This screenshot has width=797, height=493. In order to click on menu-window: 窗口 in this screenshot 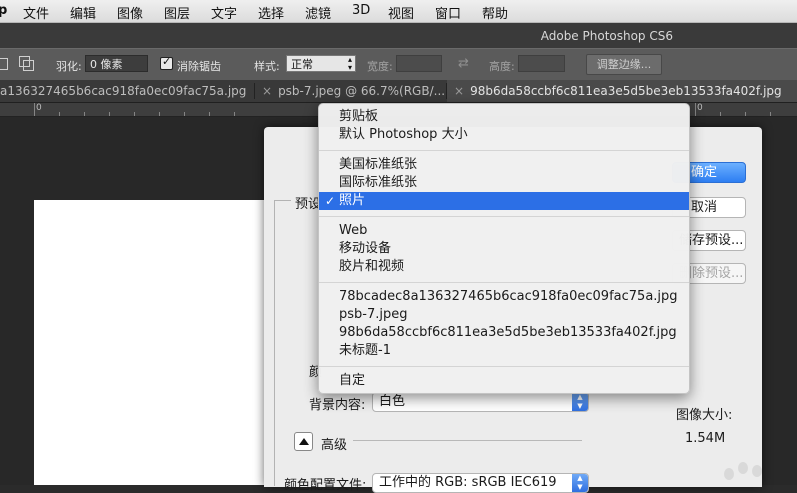, I will do `click(448, 12)`.